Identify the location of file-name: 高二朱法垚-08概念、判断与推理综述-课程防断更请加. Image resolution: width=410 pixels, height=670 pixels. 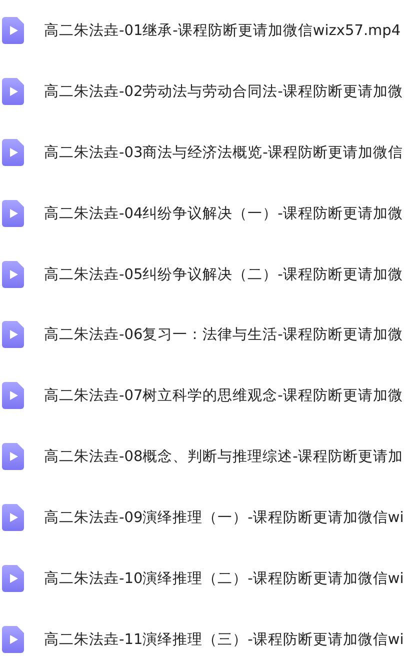
(223, 456).